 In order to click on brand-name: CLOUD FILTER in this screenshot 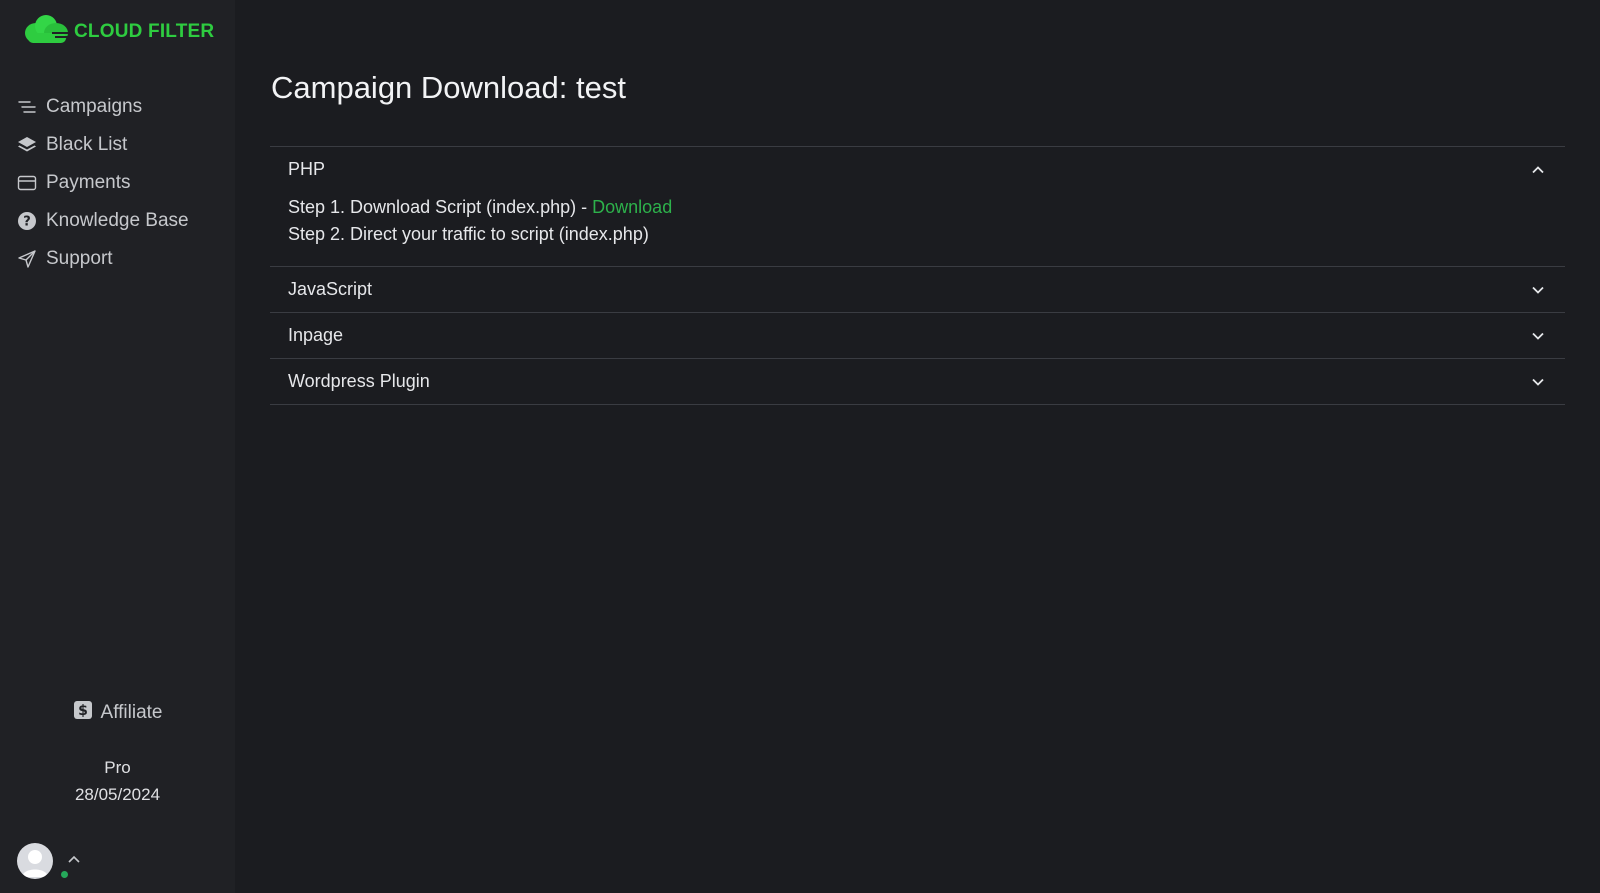, I will do `click(144, 31)`.